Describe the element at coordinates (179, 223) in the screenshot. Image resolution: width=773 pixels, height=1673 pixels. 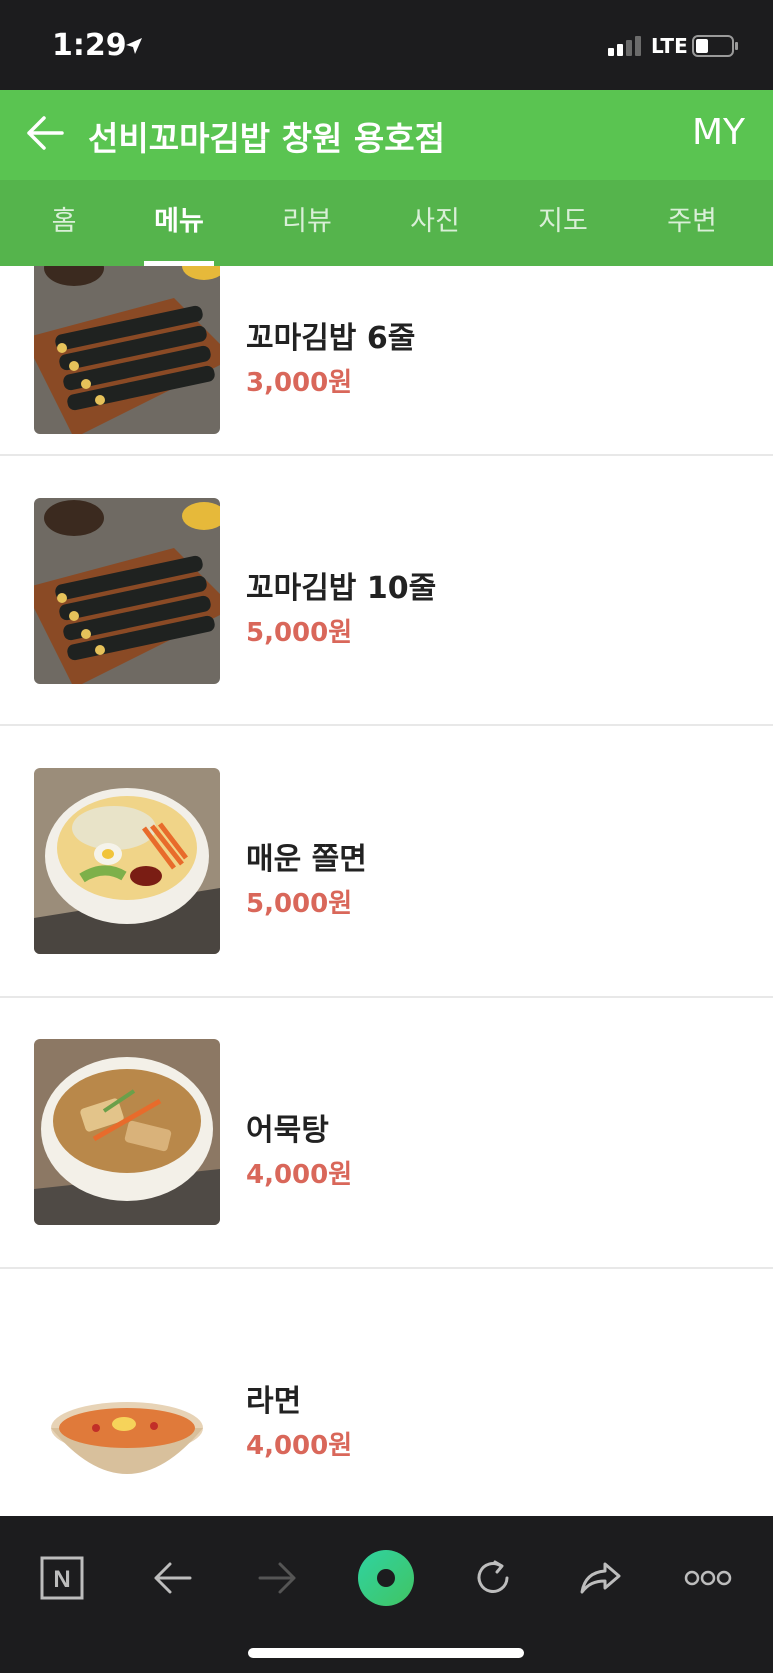
I see `tab-menu: 메뉴` at that location.